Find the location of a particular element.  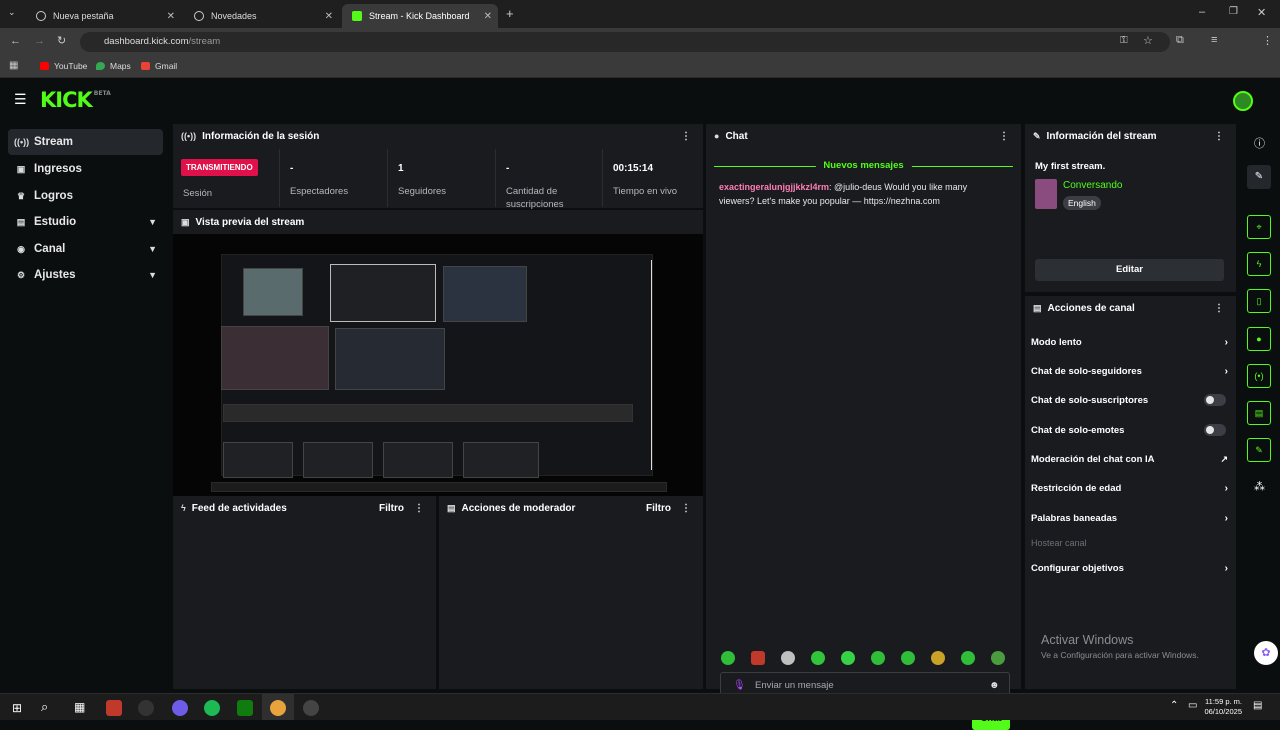

chat-bubble-icon: ● is located at coordinates (1259, 339).